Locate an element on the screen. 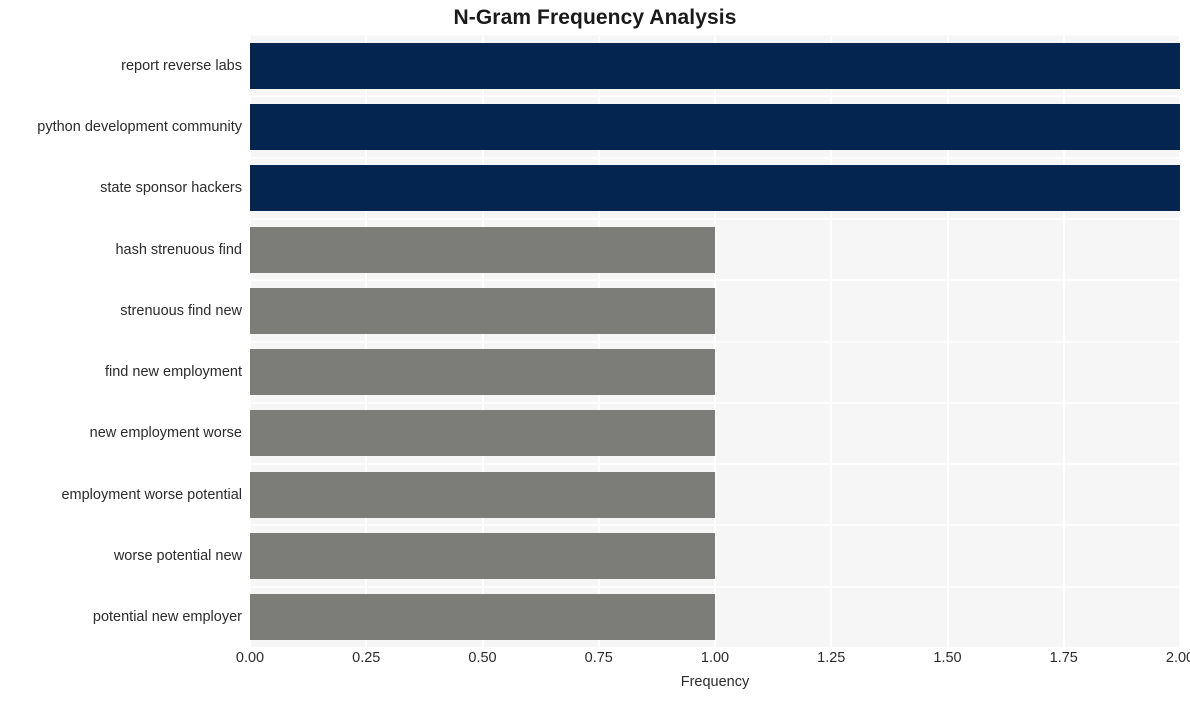 The image size is (1190, 701). y-tick-label: state sponsor hackers is located at coordinates (171, 188).